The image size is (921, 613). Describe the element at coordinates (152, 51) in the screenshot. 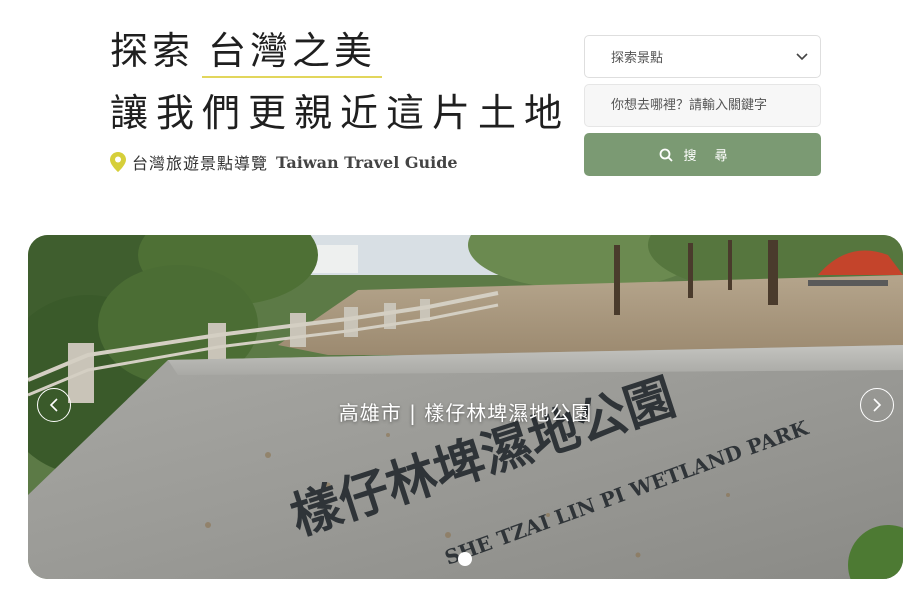

I see `hero-title-prefix: 探索` at that location.